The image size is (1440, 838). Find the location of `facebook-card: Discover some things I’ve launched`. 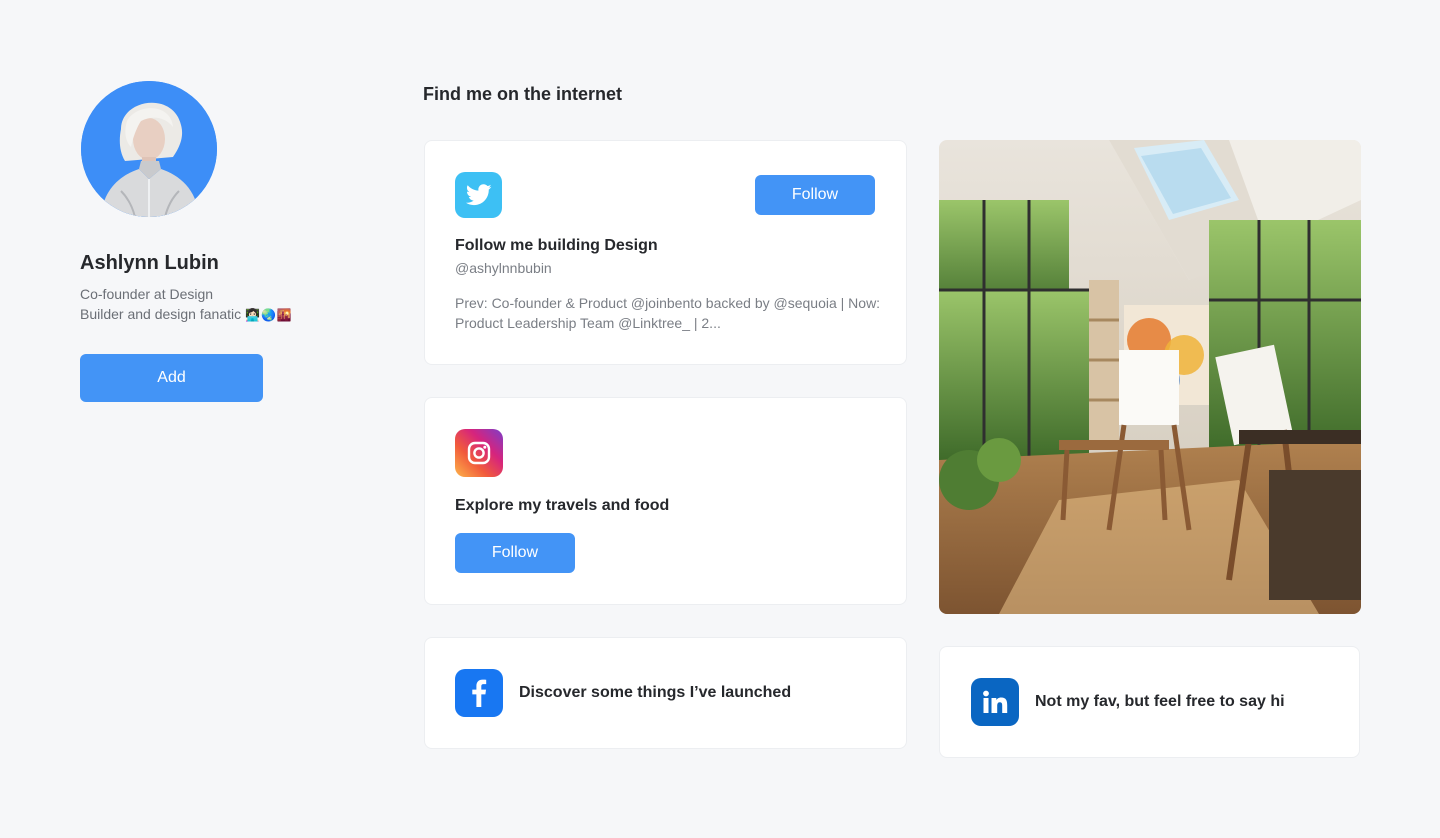

facebook-card: Discover some things I’ve launched is located at coordinates (665, 693).